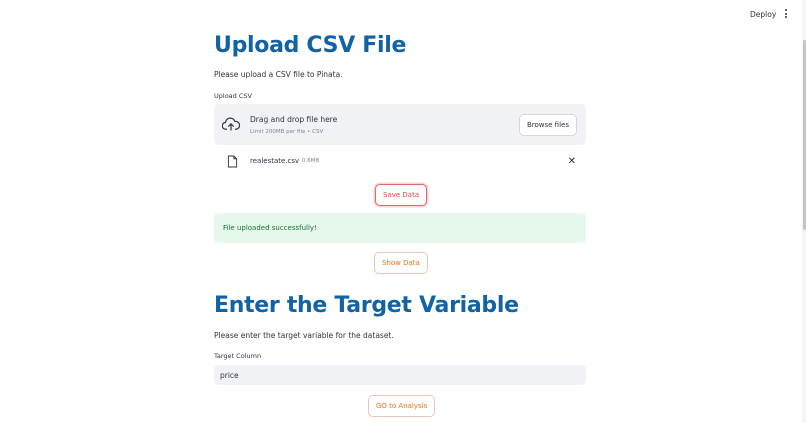 This screenshot has height=423, width=806. I want to click on show-data-button: Show Data, so click(401, 263).